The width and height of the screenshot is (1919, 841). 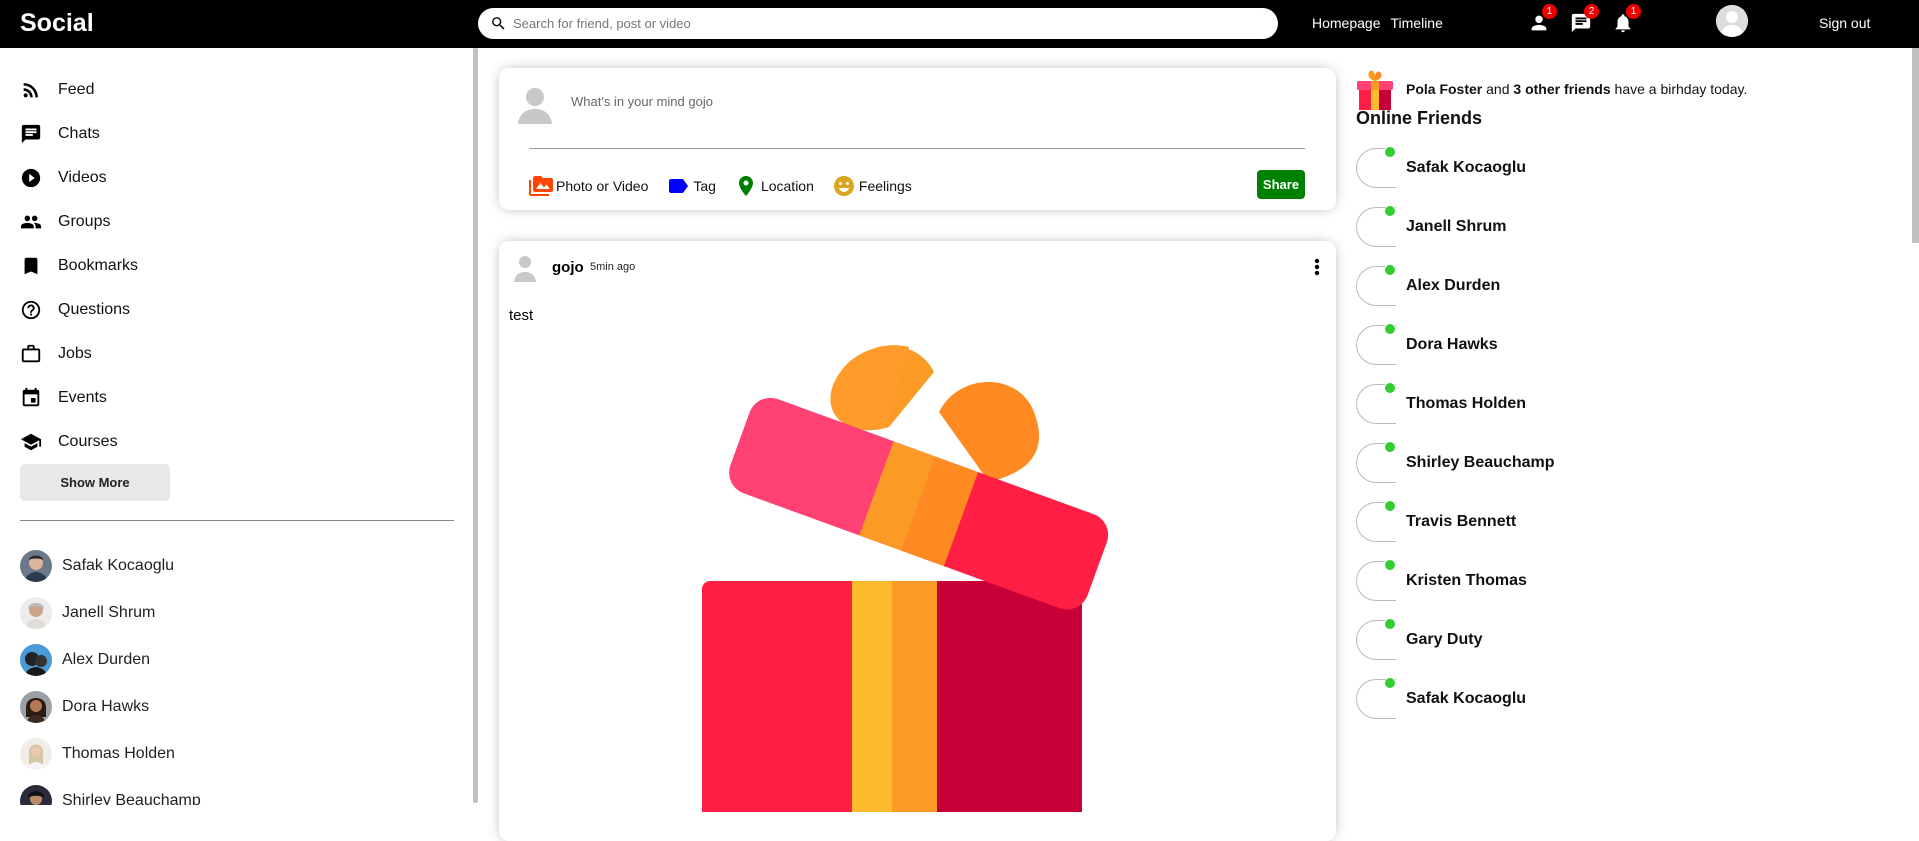 I want to click on online-friend-name: Shirley Beauchamp, so click(x=1480, y=462).